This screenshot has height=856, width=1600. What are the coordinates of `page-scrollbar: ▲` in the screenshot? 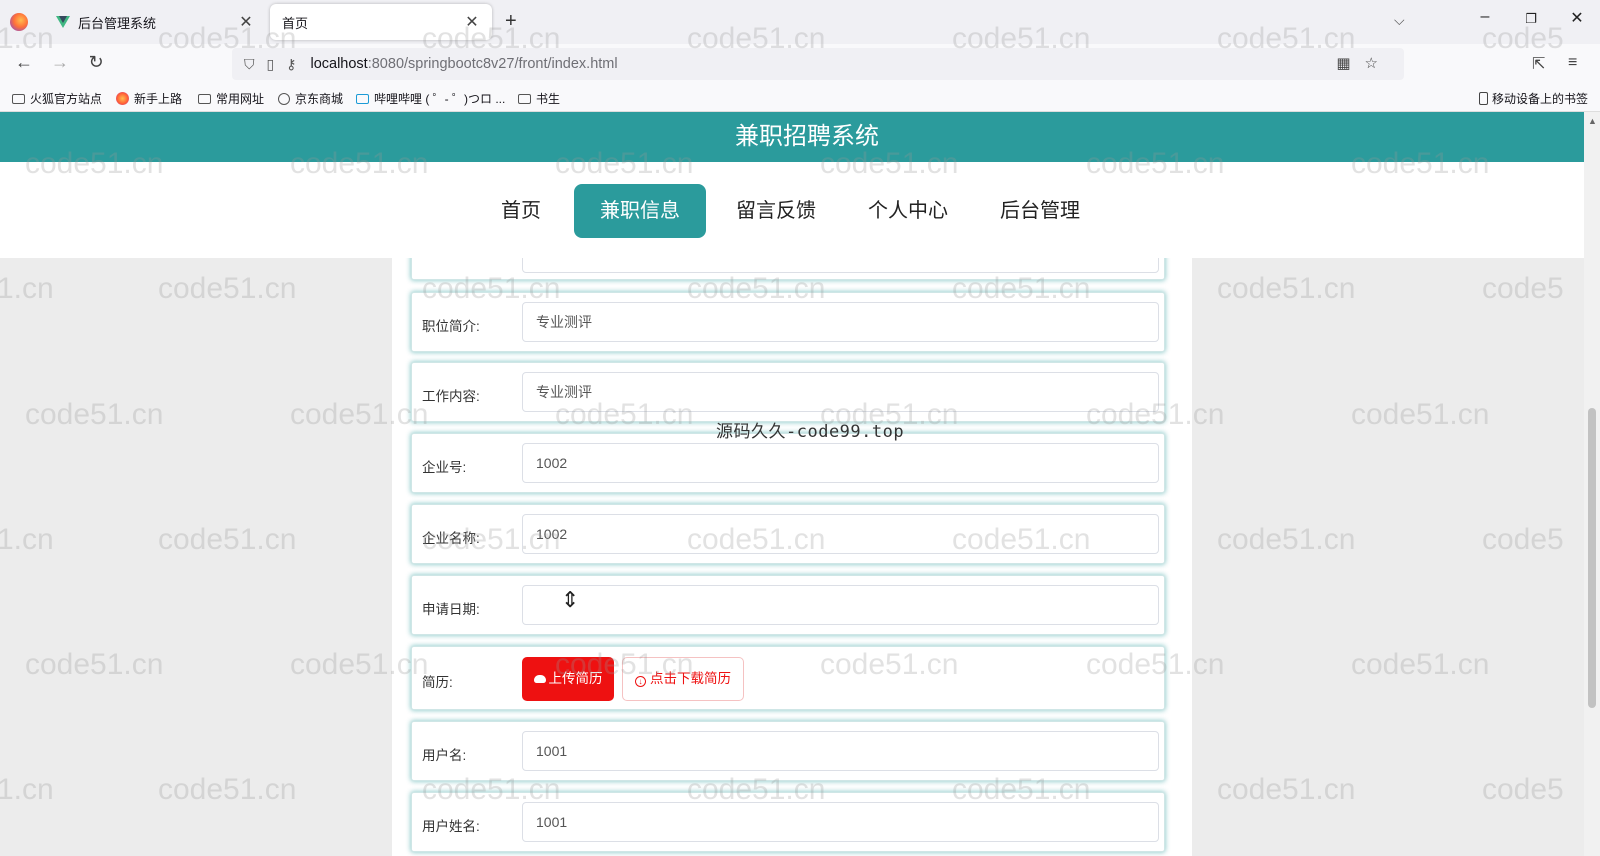 It's located at (1592, 484).